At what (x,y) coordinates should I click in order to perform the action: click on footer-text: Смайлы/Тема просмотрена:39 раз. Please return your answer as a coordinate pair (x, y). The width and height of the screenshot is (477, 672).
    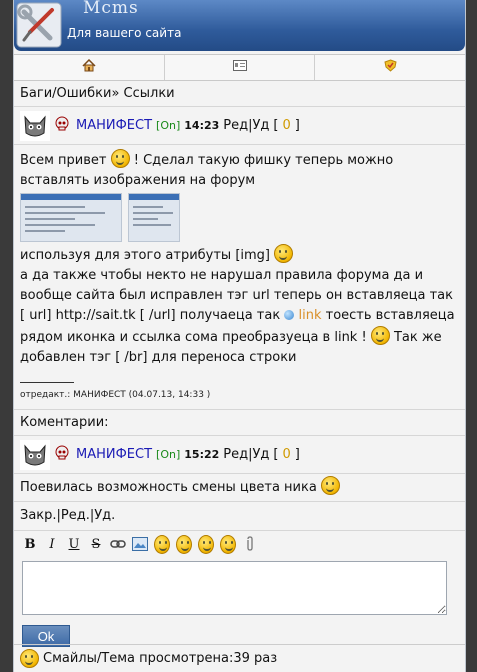
    Looking at the image, I should click on (160, 658).